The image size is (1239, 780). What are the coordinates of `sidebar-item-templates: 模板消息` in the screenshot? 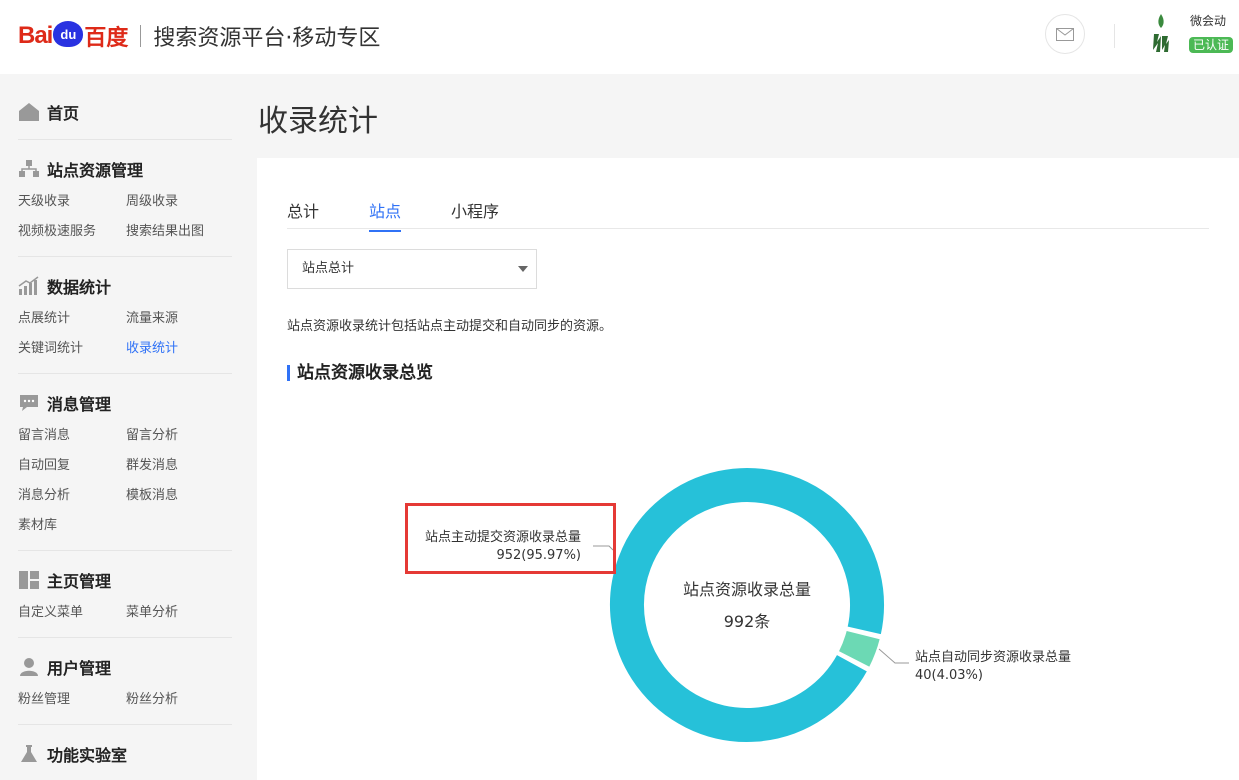 It's located at (179, 496).